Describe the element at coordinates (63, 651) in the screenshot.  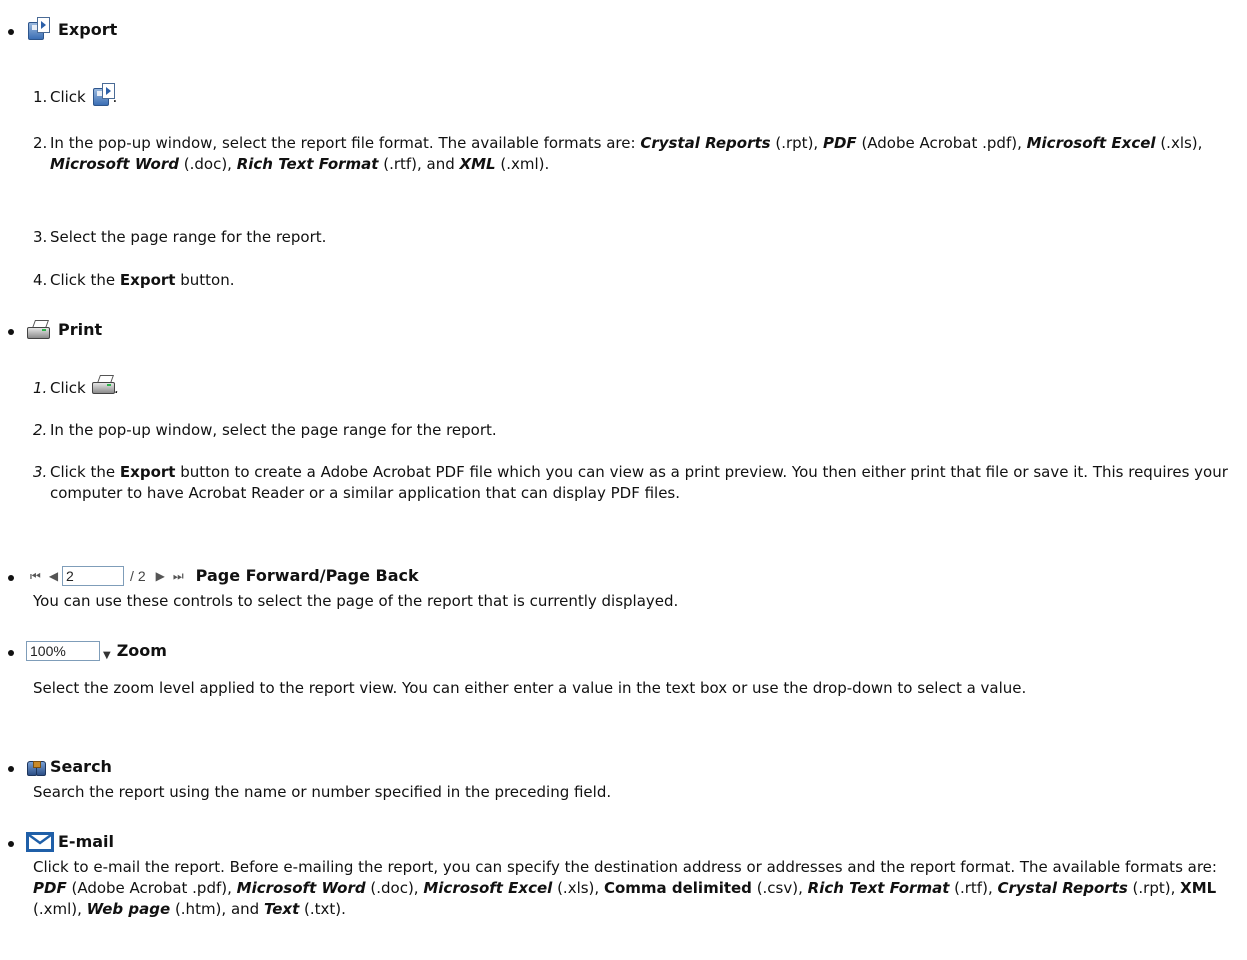
I see `zoom-input` at that location.